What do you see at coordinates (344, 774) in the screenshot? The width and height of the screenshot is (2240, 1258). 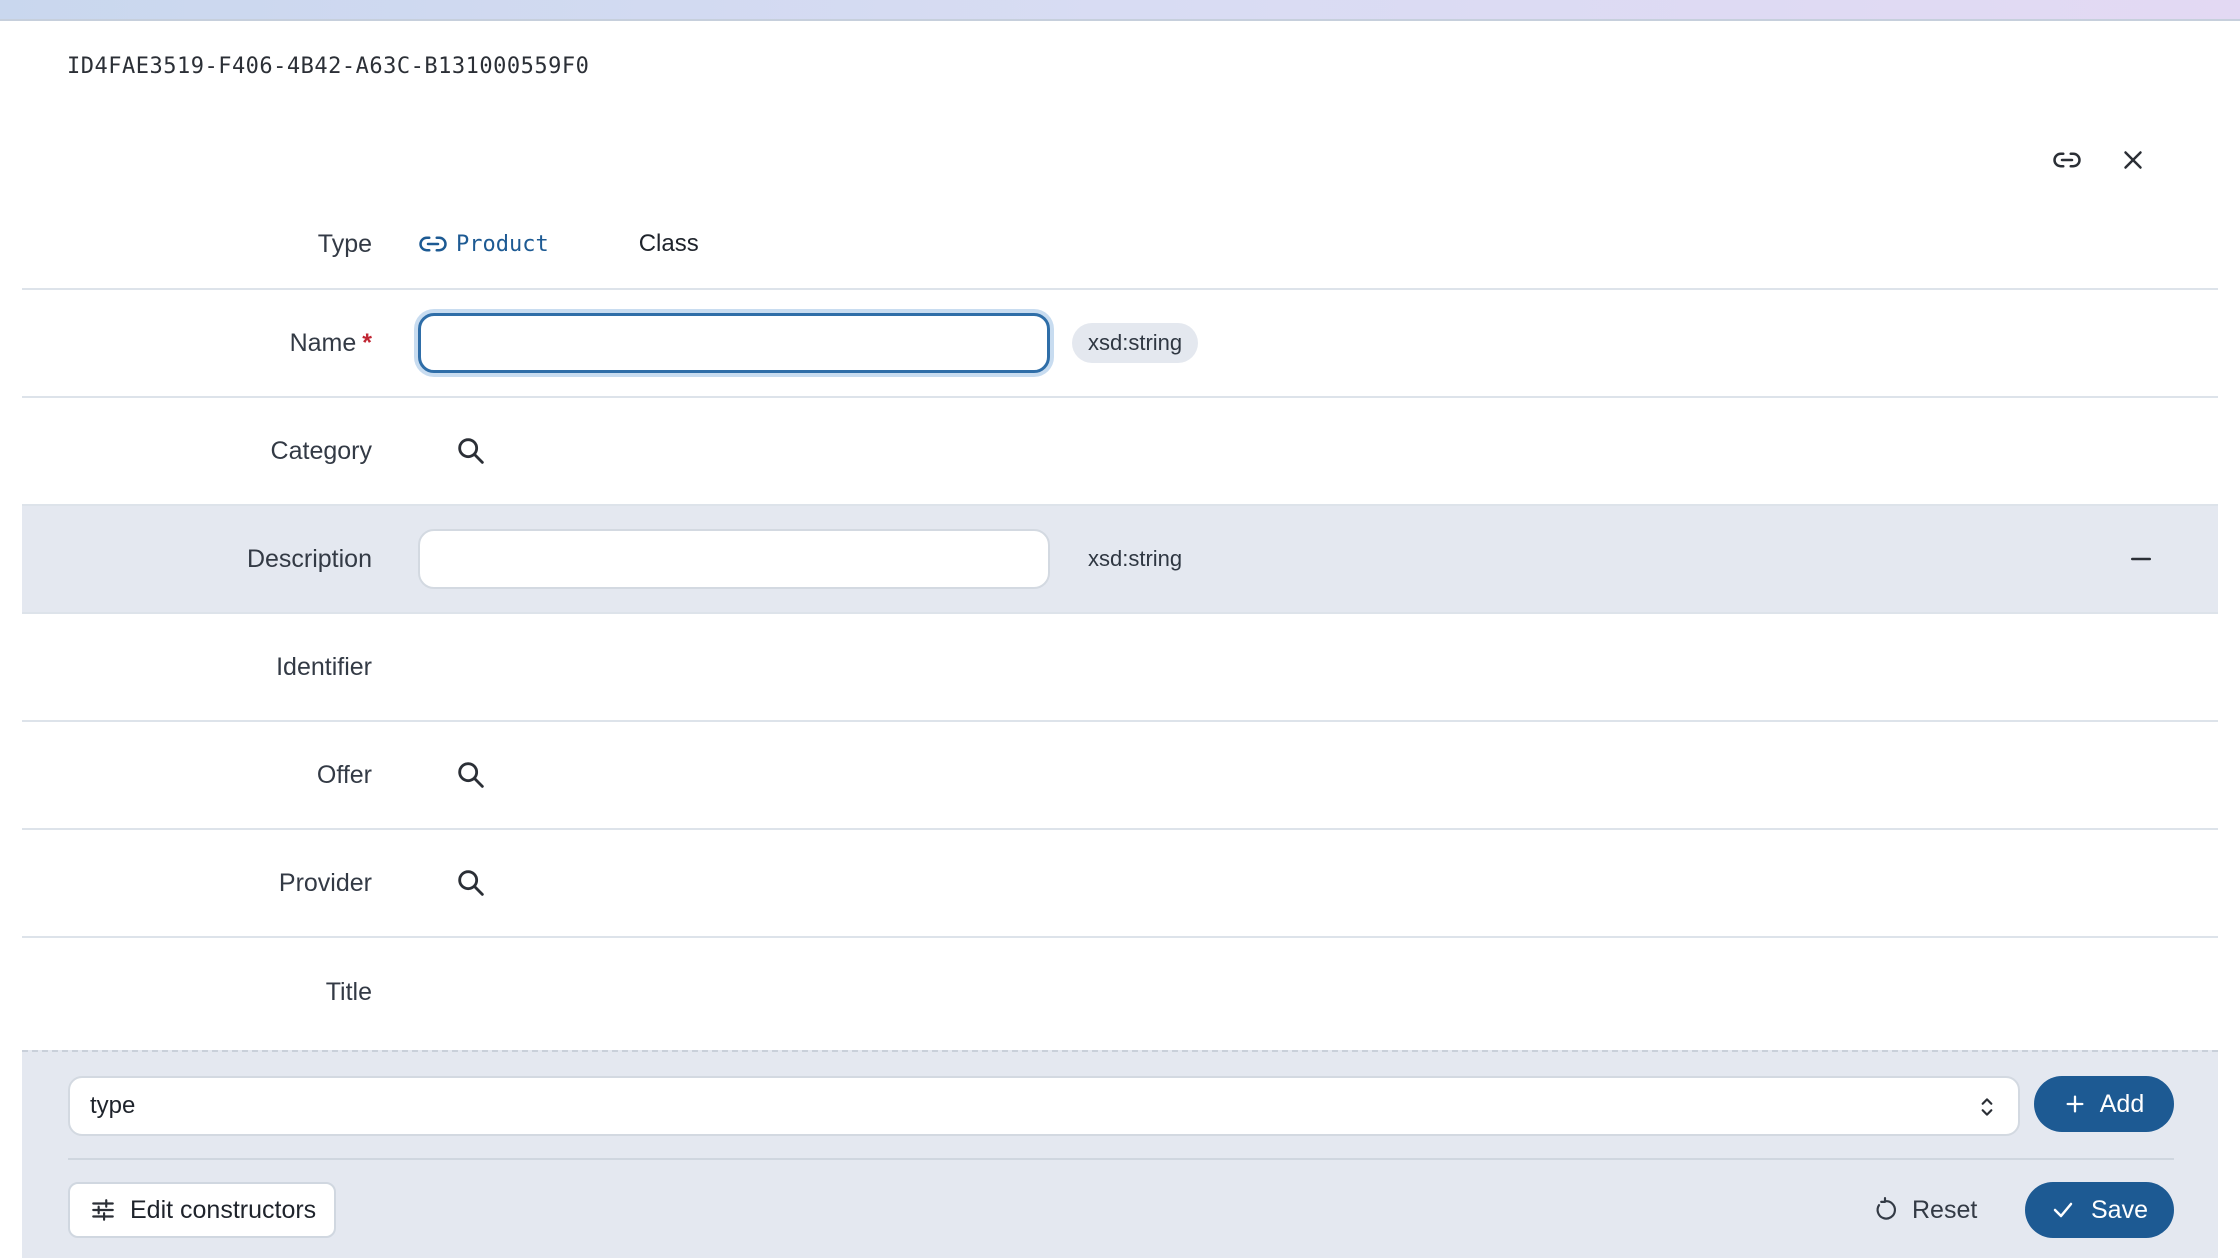 I see `offer-label: Offer` at bounding box center [344, 774].